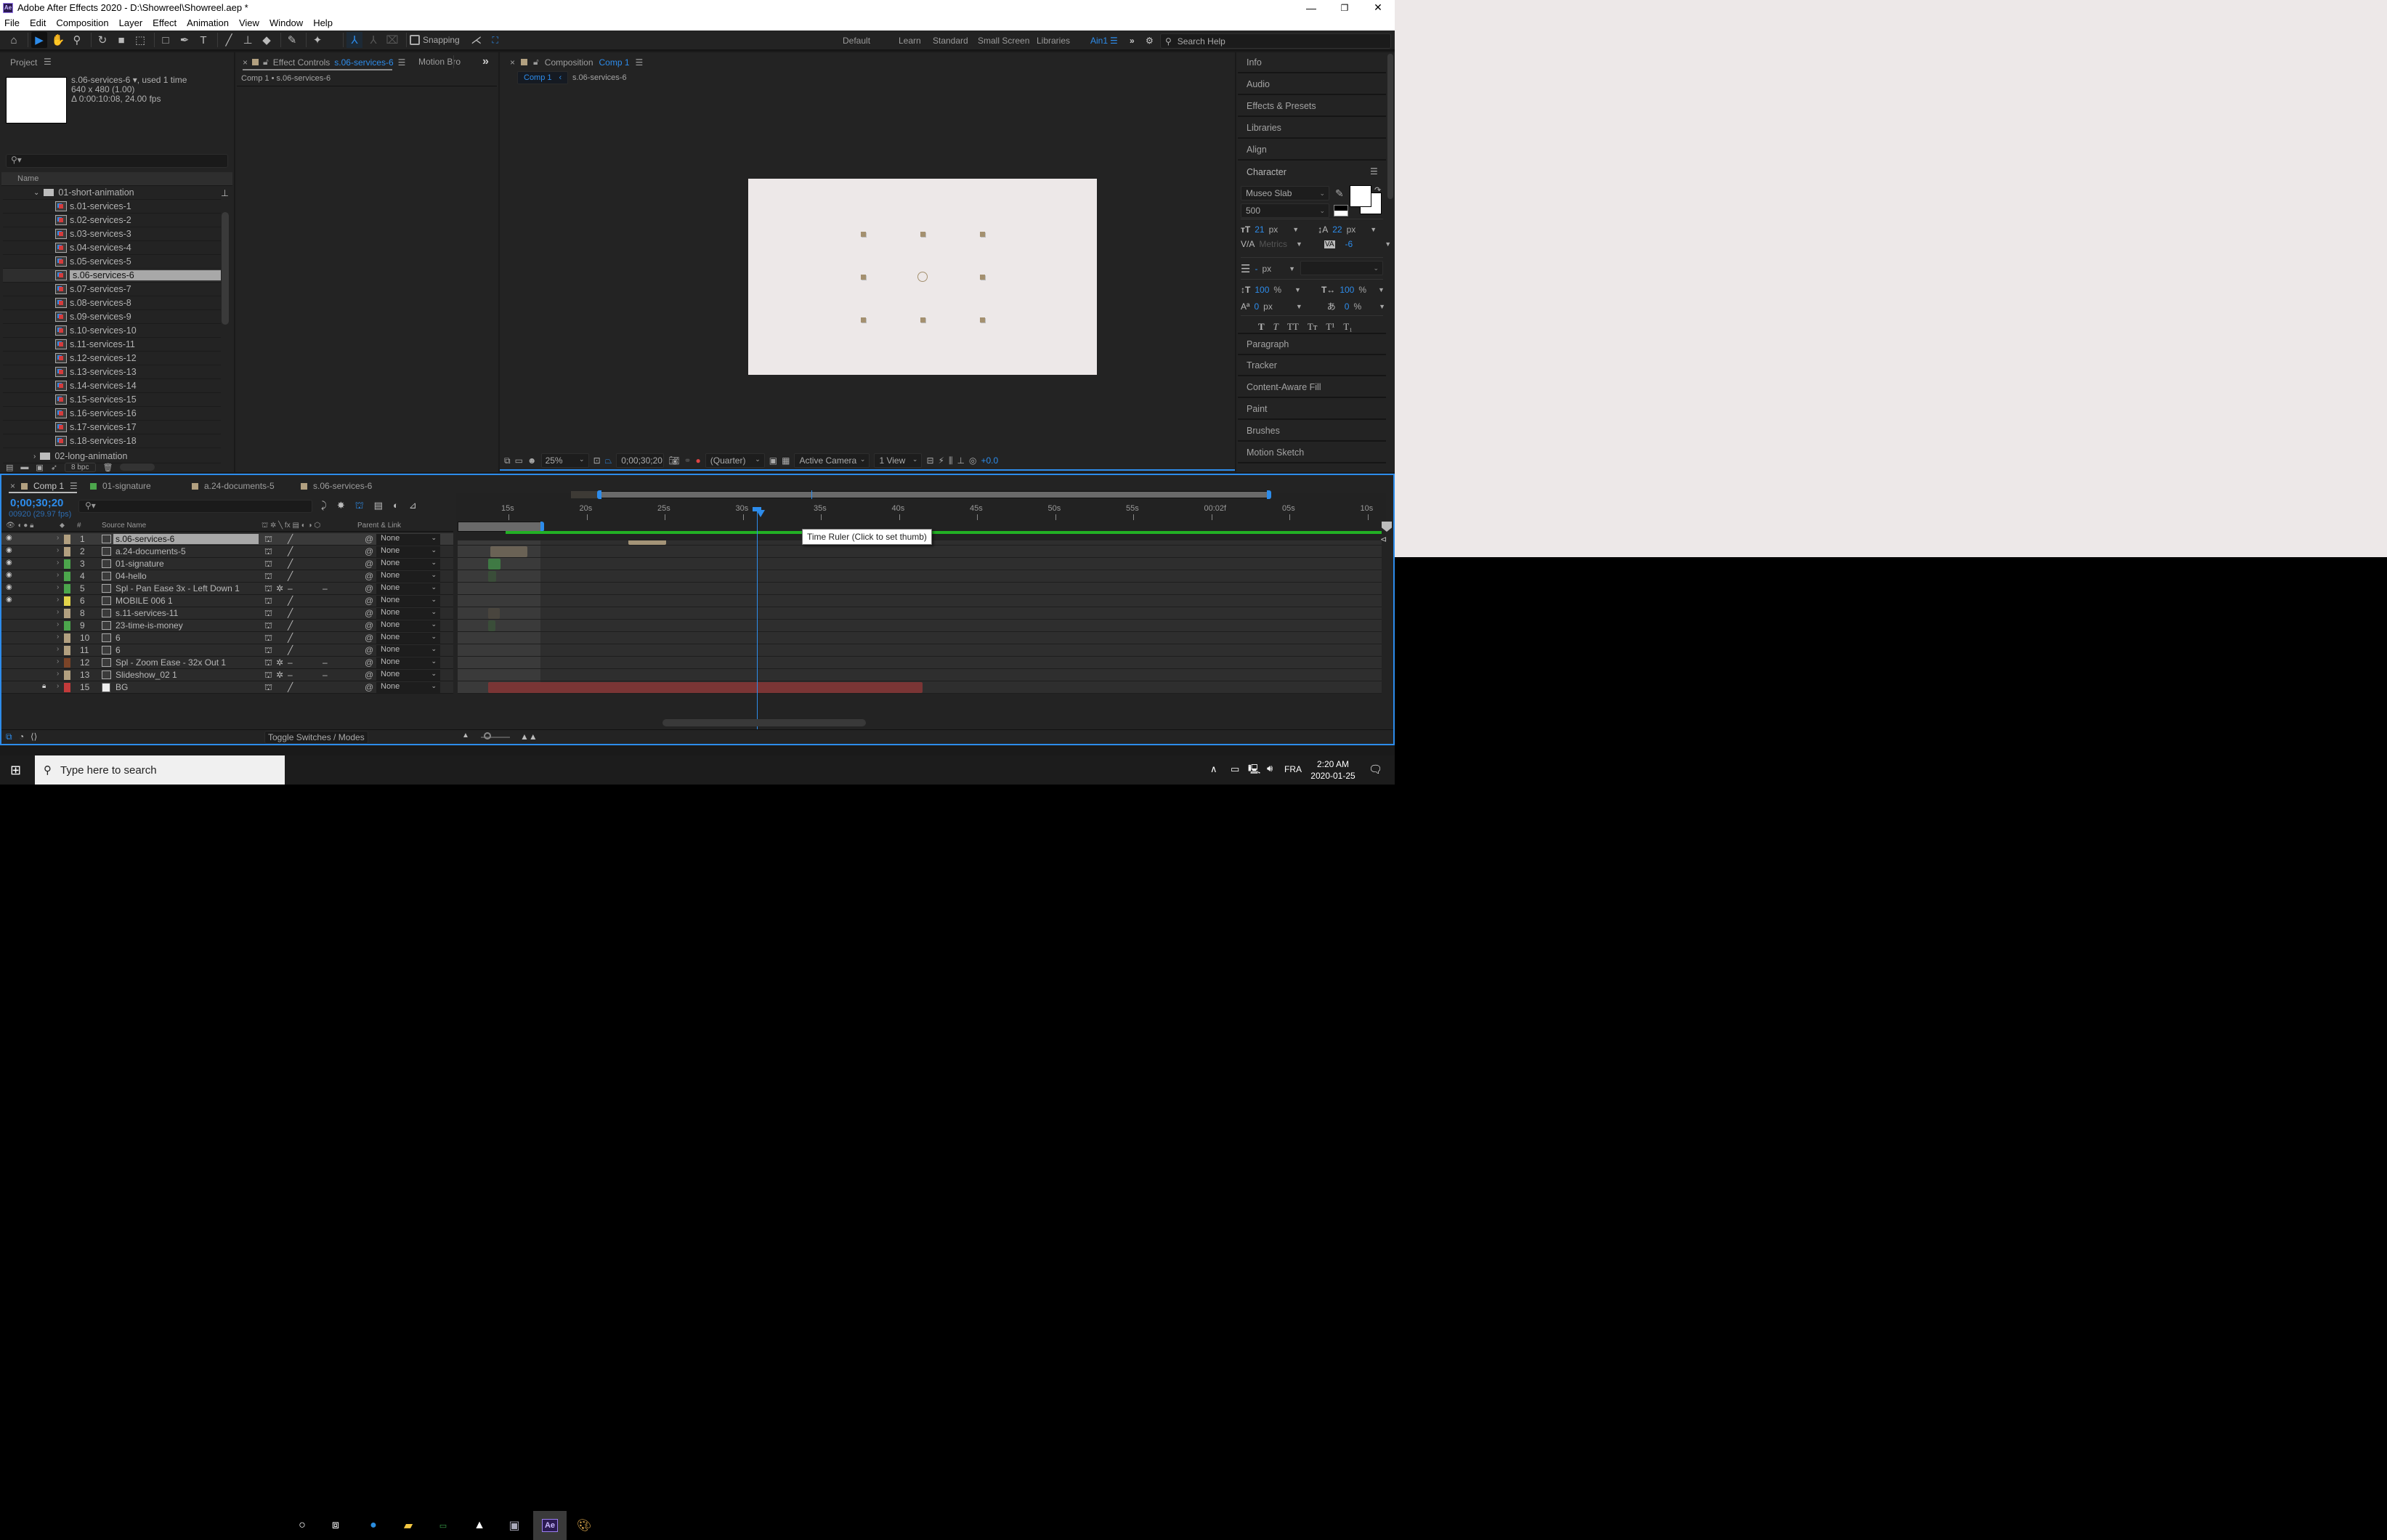 This screenshot has height=1540, width=2387. I want to click on puppet-pin-tool-icon: ✦, so click(317, 40).